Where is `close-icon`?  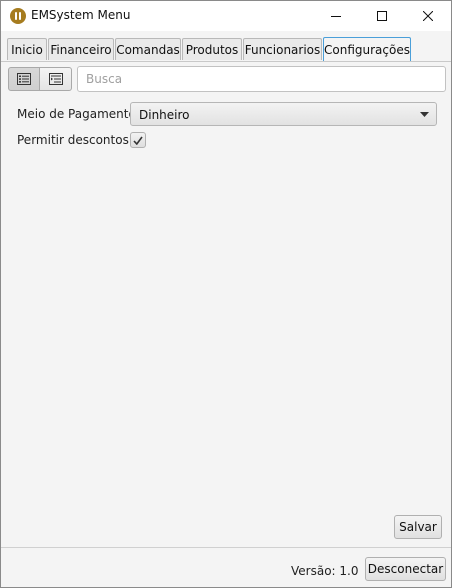
close-icon is located at coordinates (428, 16).